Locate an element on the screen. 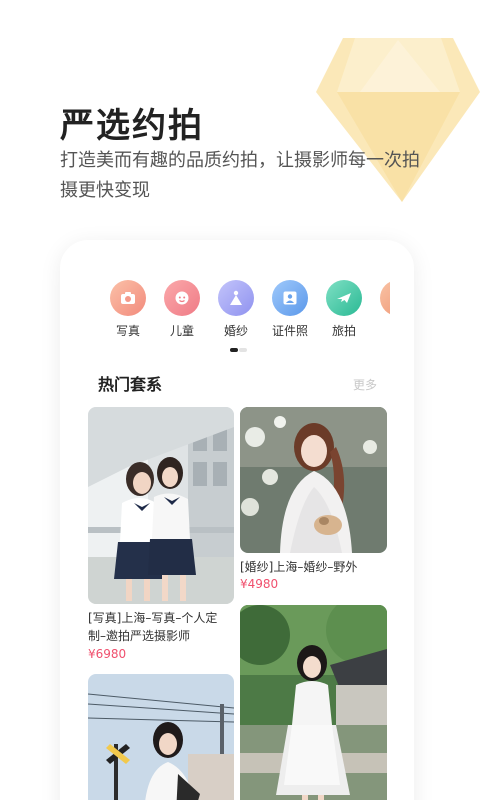 This screenshot has width=480, height=800. category-wedding: 婚纱 is located at coordinates (236, 309).